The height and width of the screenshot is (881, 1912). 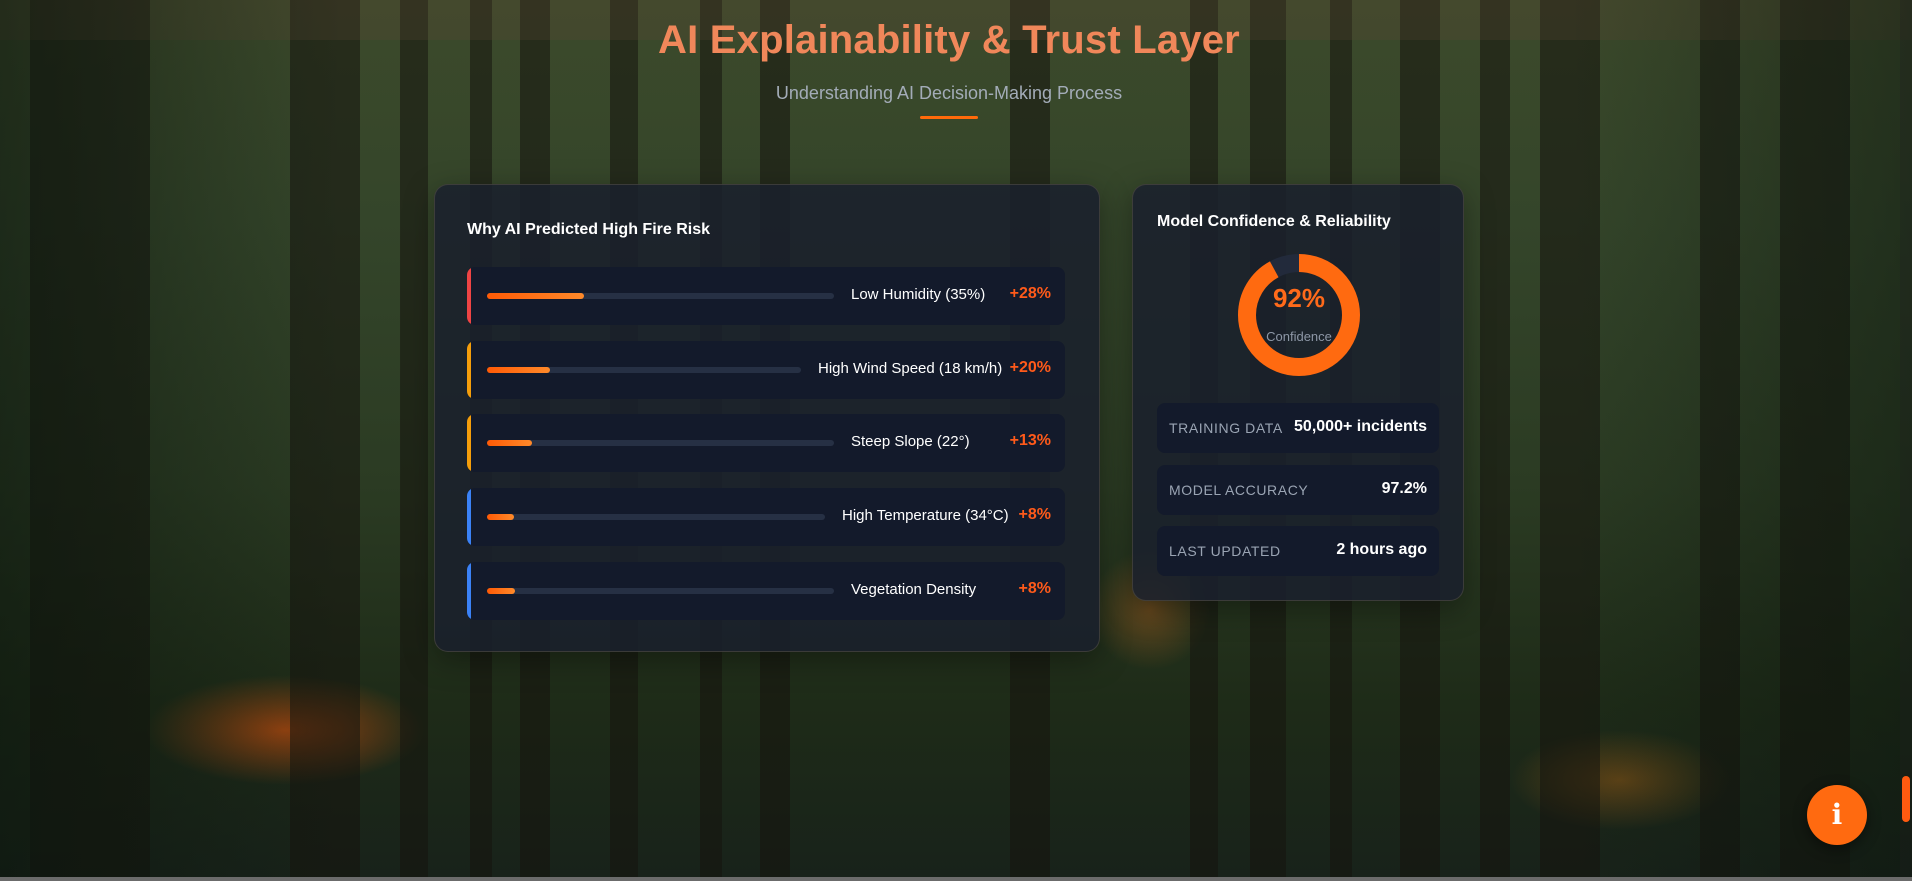 I want to click on info-button: i, so click(x=1837, y=815).